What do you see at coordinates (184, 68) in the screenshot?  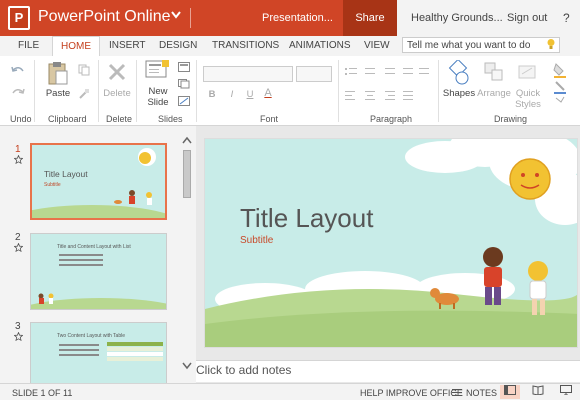 I see `layout-icon` at bounding box center [184, 68].